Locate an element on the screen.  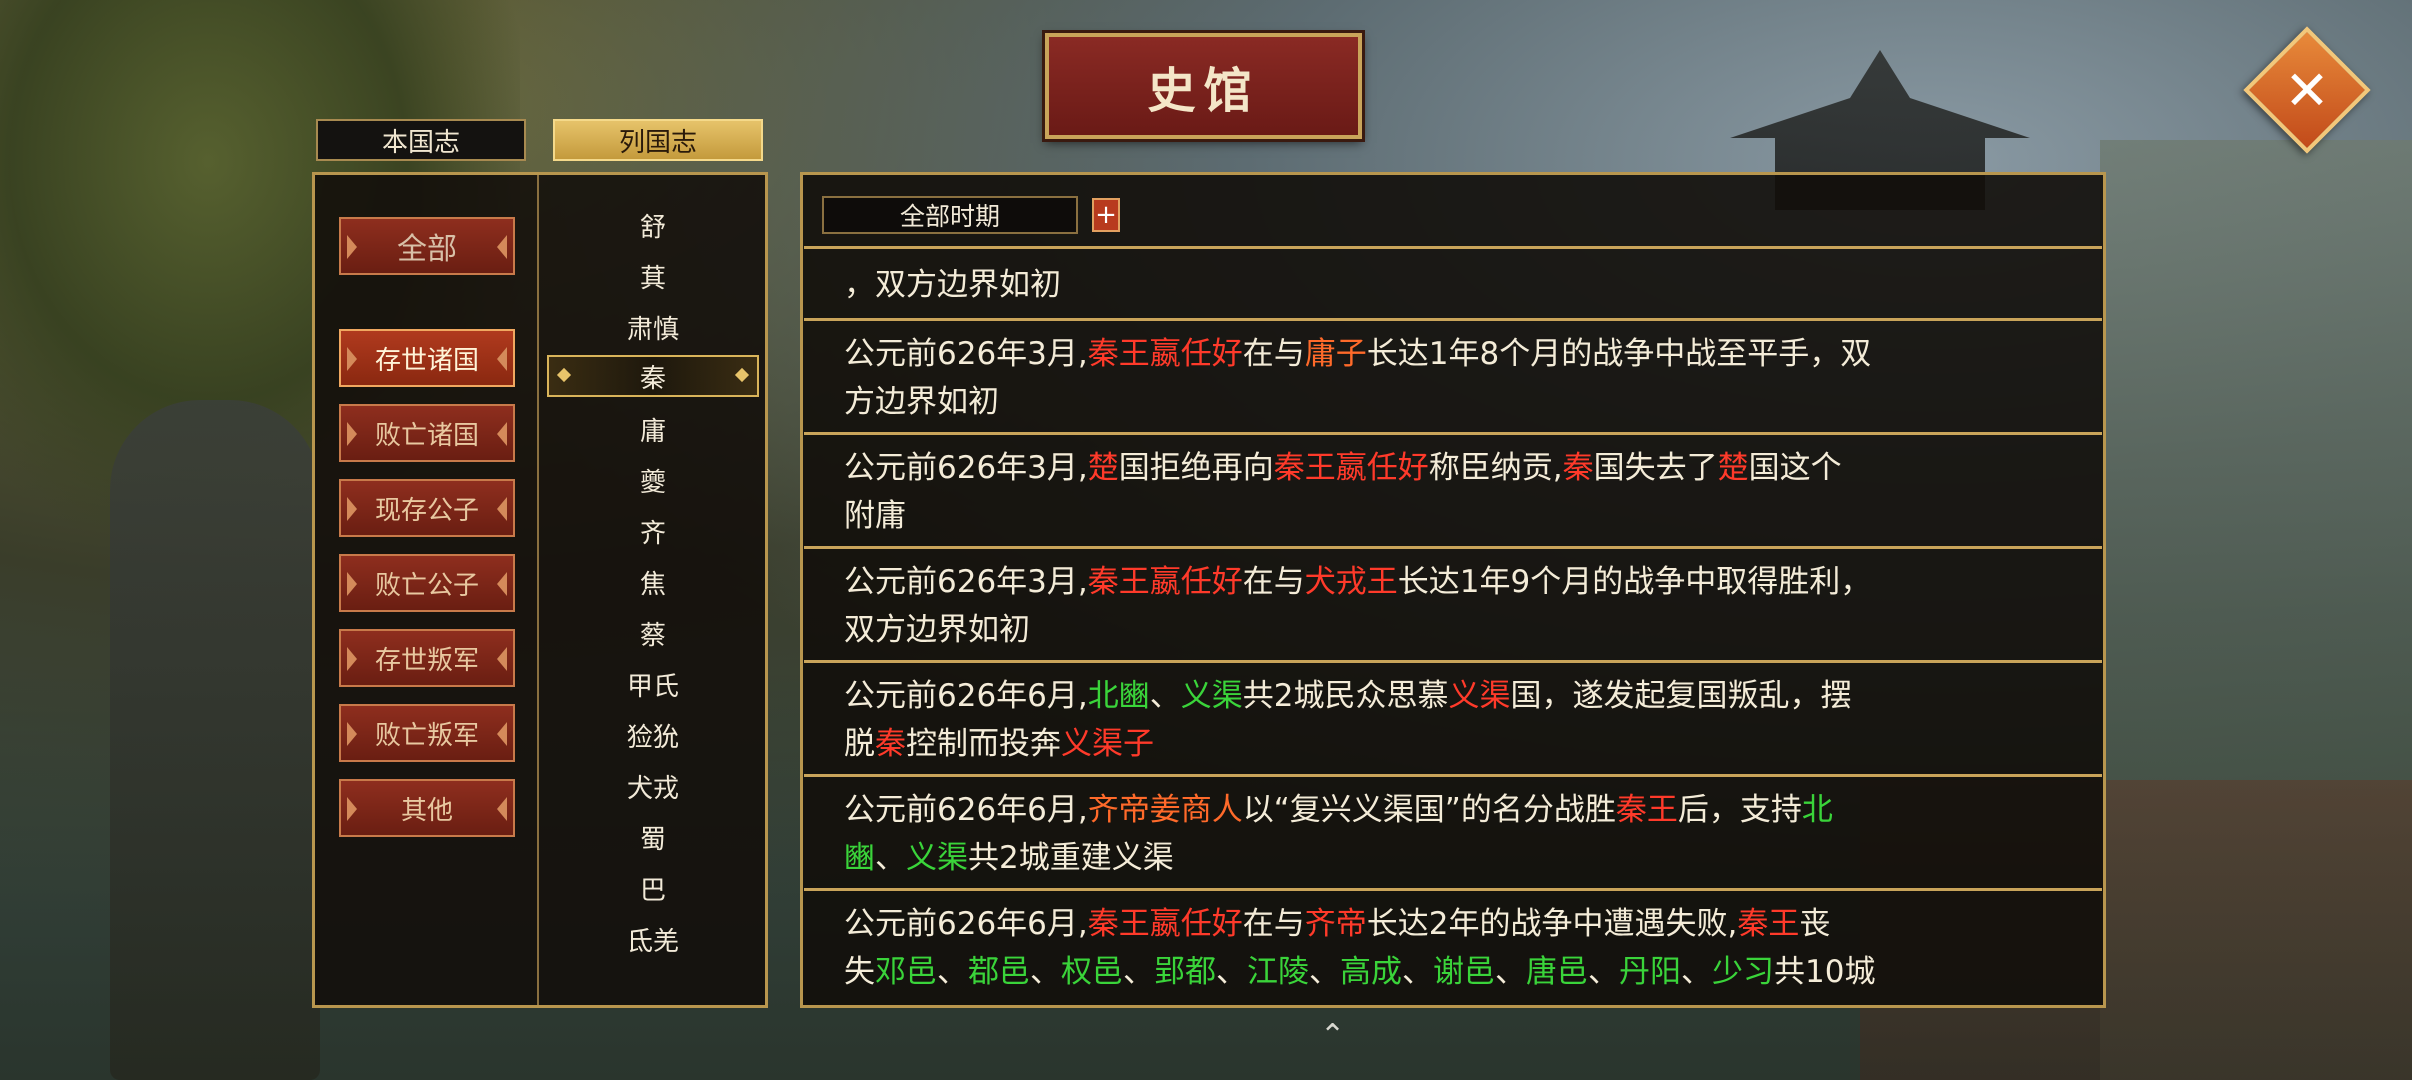
category-fallen-rebels-button: 败亡叛军 is located at coordinates (427, 733).